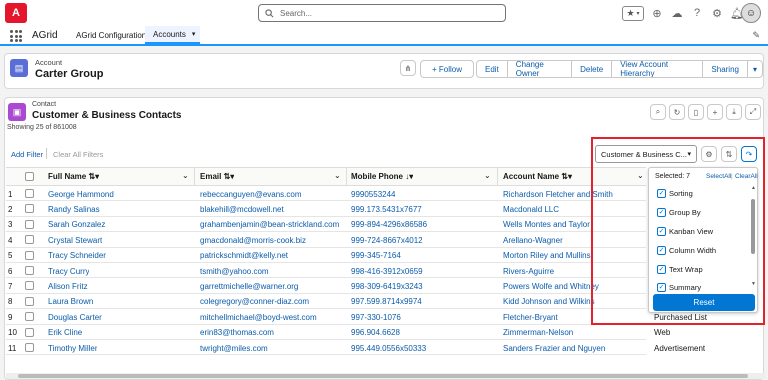 The width and height of the screenshot is (768, 380). What do you see at coordinates (269, 224) in the screenshot?
I see `email-link: grahambenjamin@bean-strickland.com` at bounding box center [269, 224].